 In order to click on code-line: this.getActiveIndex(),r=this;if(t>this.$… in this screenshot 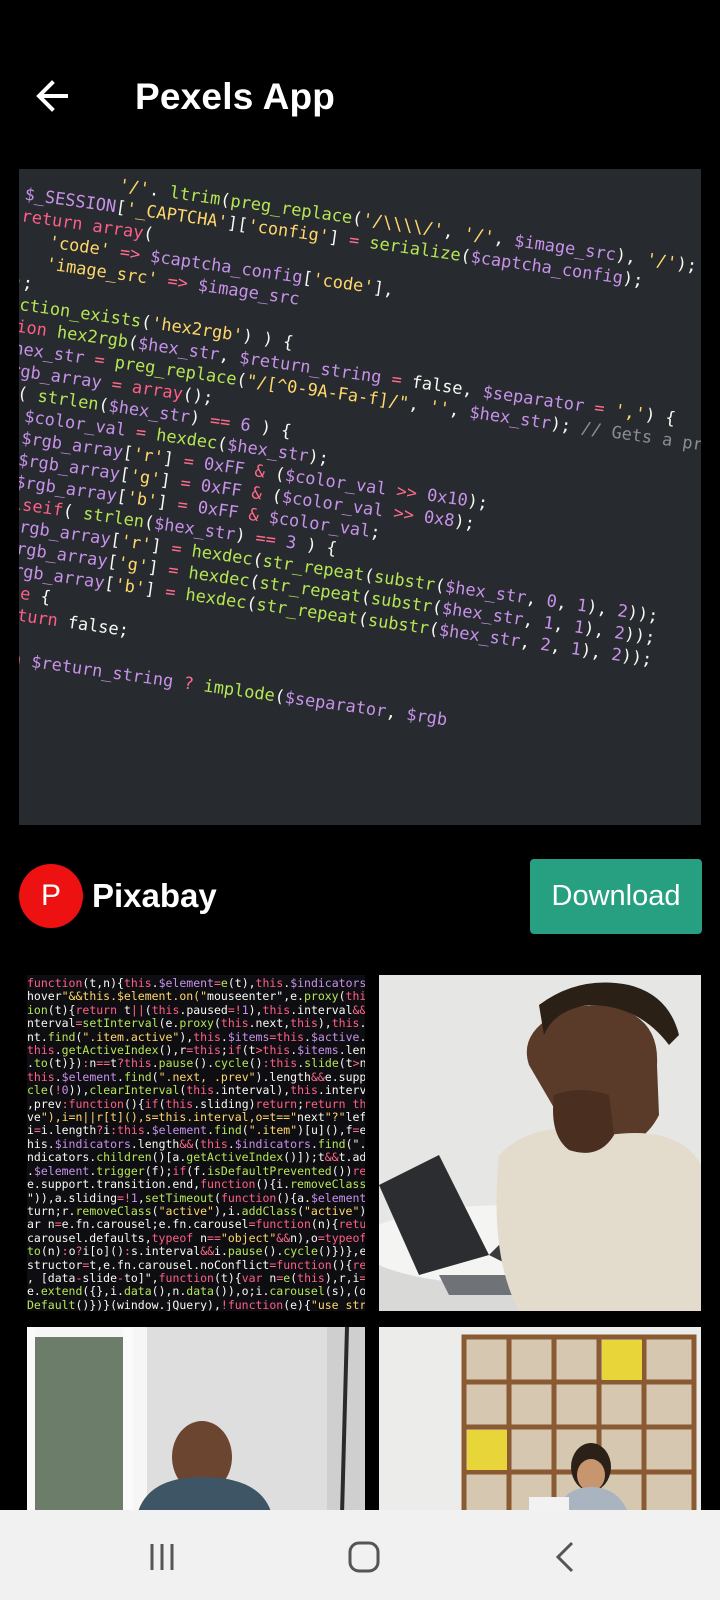, I will do `click(196, 1050)`.